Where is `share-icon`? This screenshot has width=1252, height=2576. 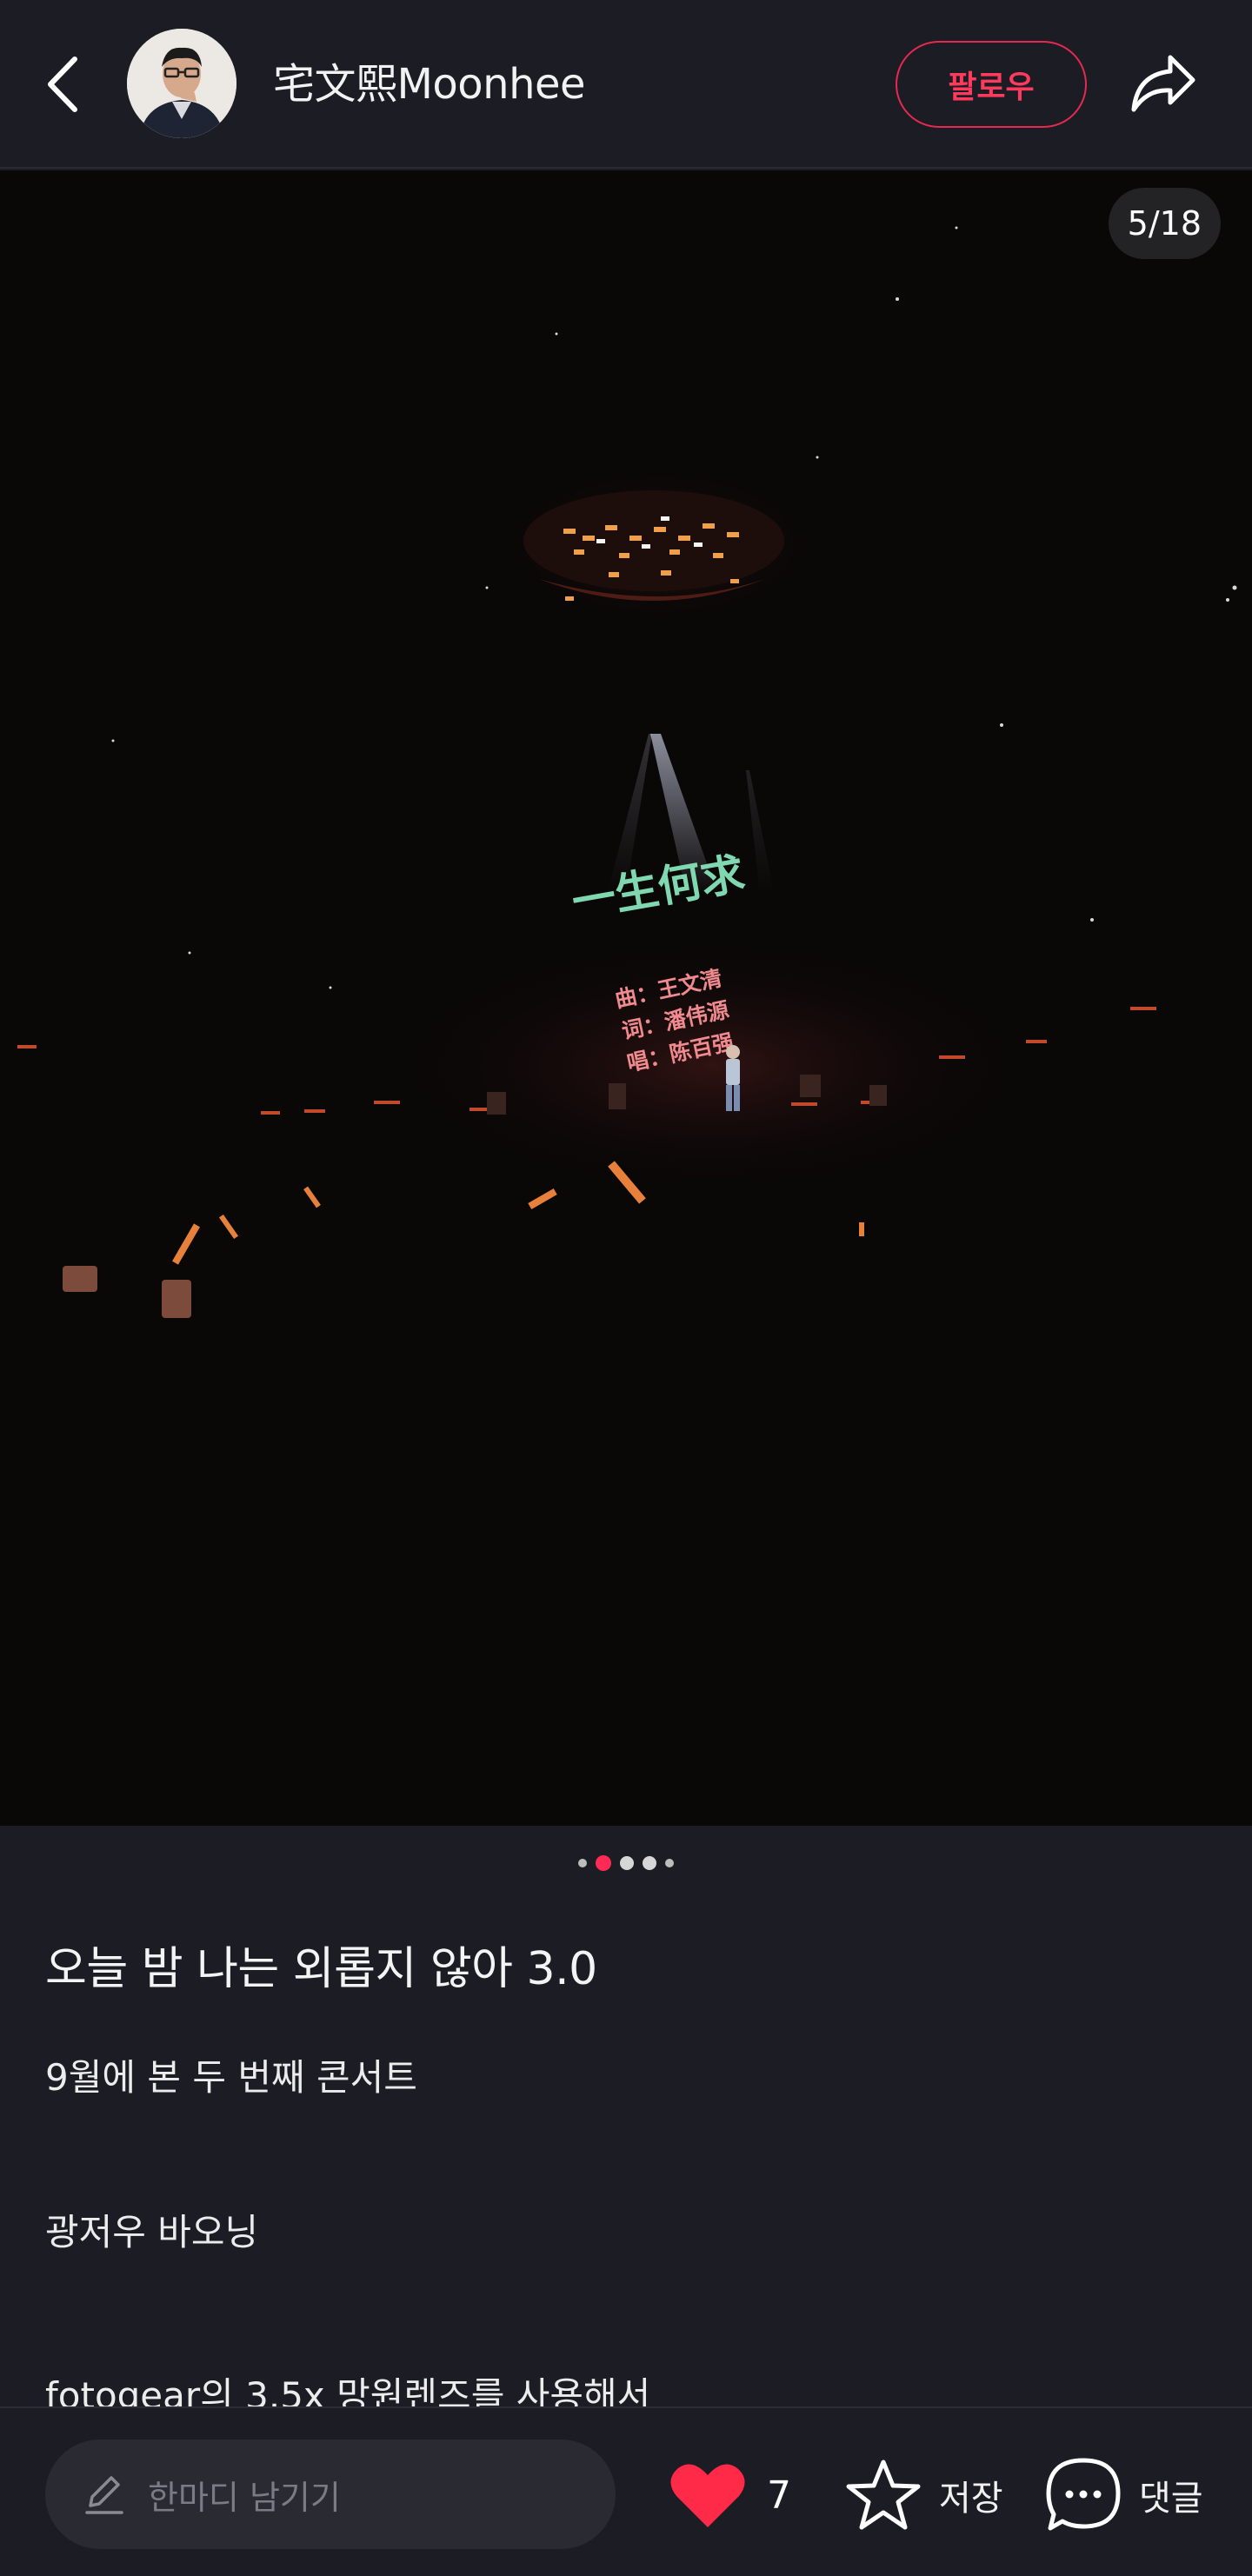
share-icon is located at coordinates (1163, 83).